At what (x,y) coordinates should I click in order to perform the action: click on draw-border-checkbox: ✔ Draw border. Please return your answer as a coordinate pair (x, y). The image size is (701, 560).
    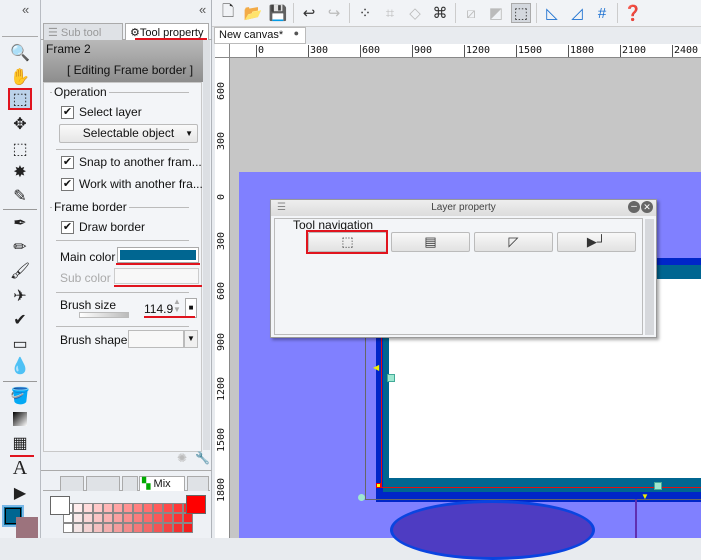
    Looking at the image, I should click on (103, 227).